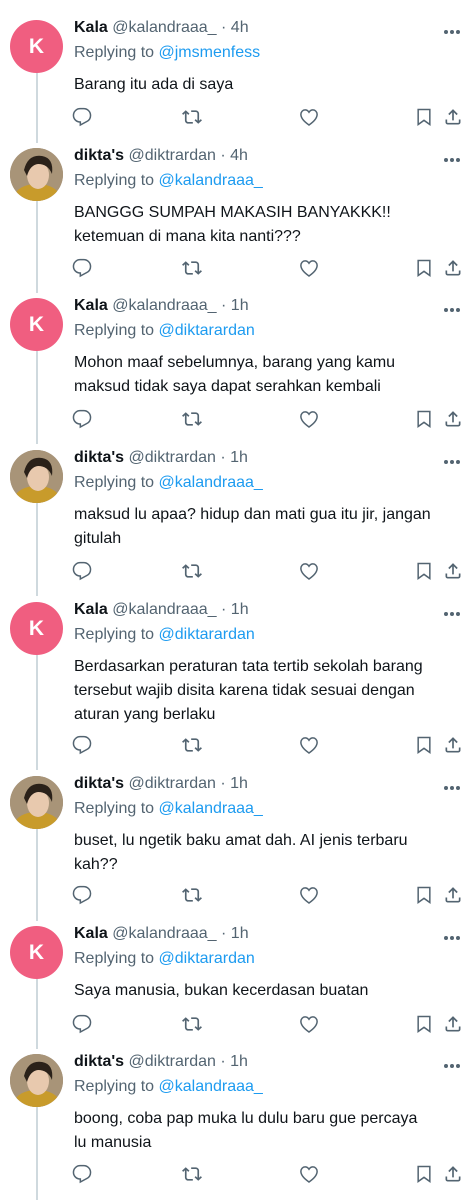 The height and width of the screenshot is (1200, 473). Describe the element at coordinates (145, 714) in the screenshot. I see `tweet-line: aturan yang berlaku` at that location.